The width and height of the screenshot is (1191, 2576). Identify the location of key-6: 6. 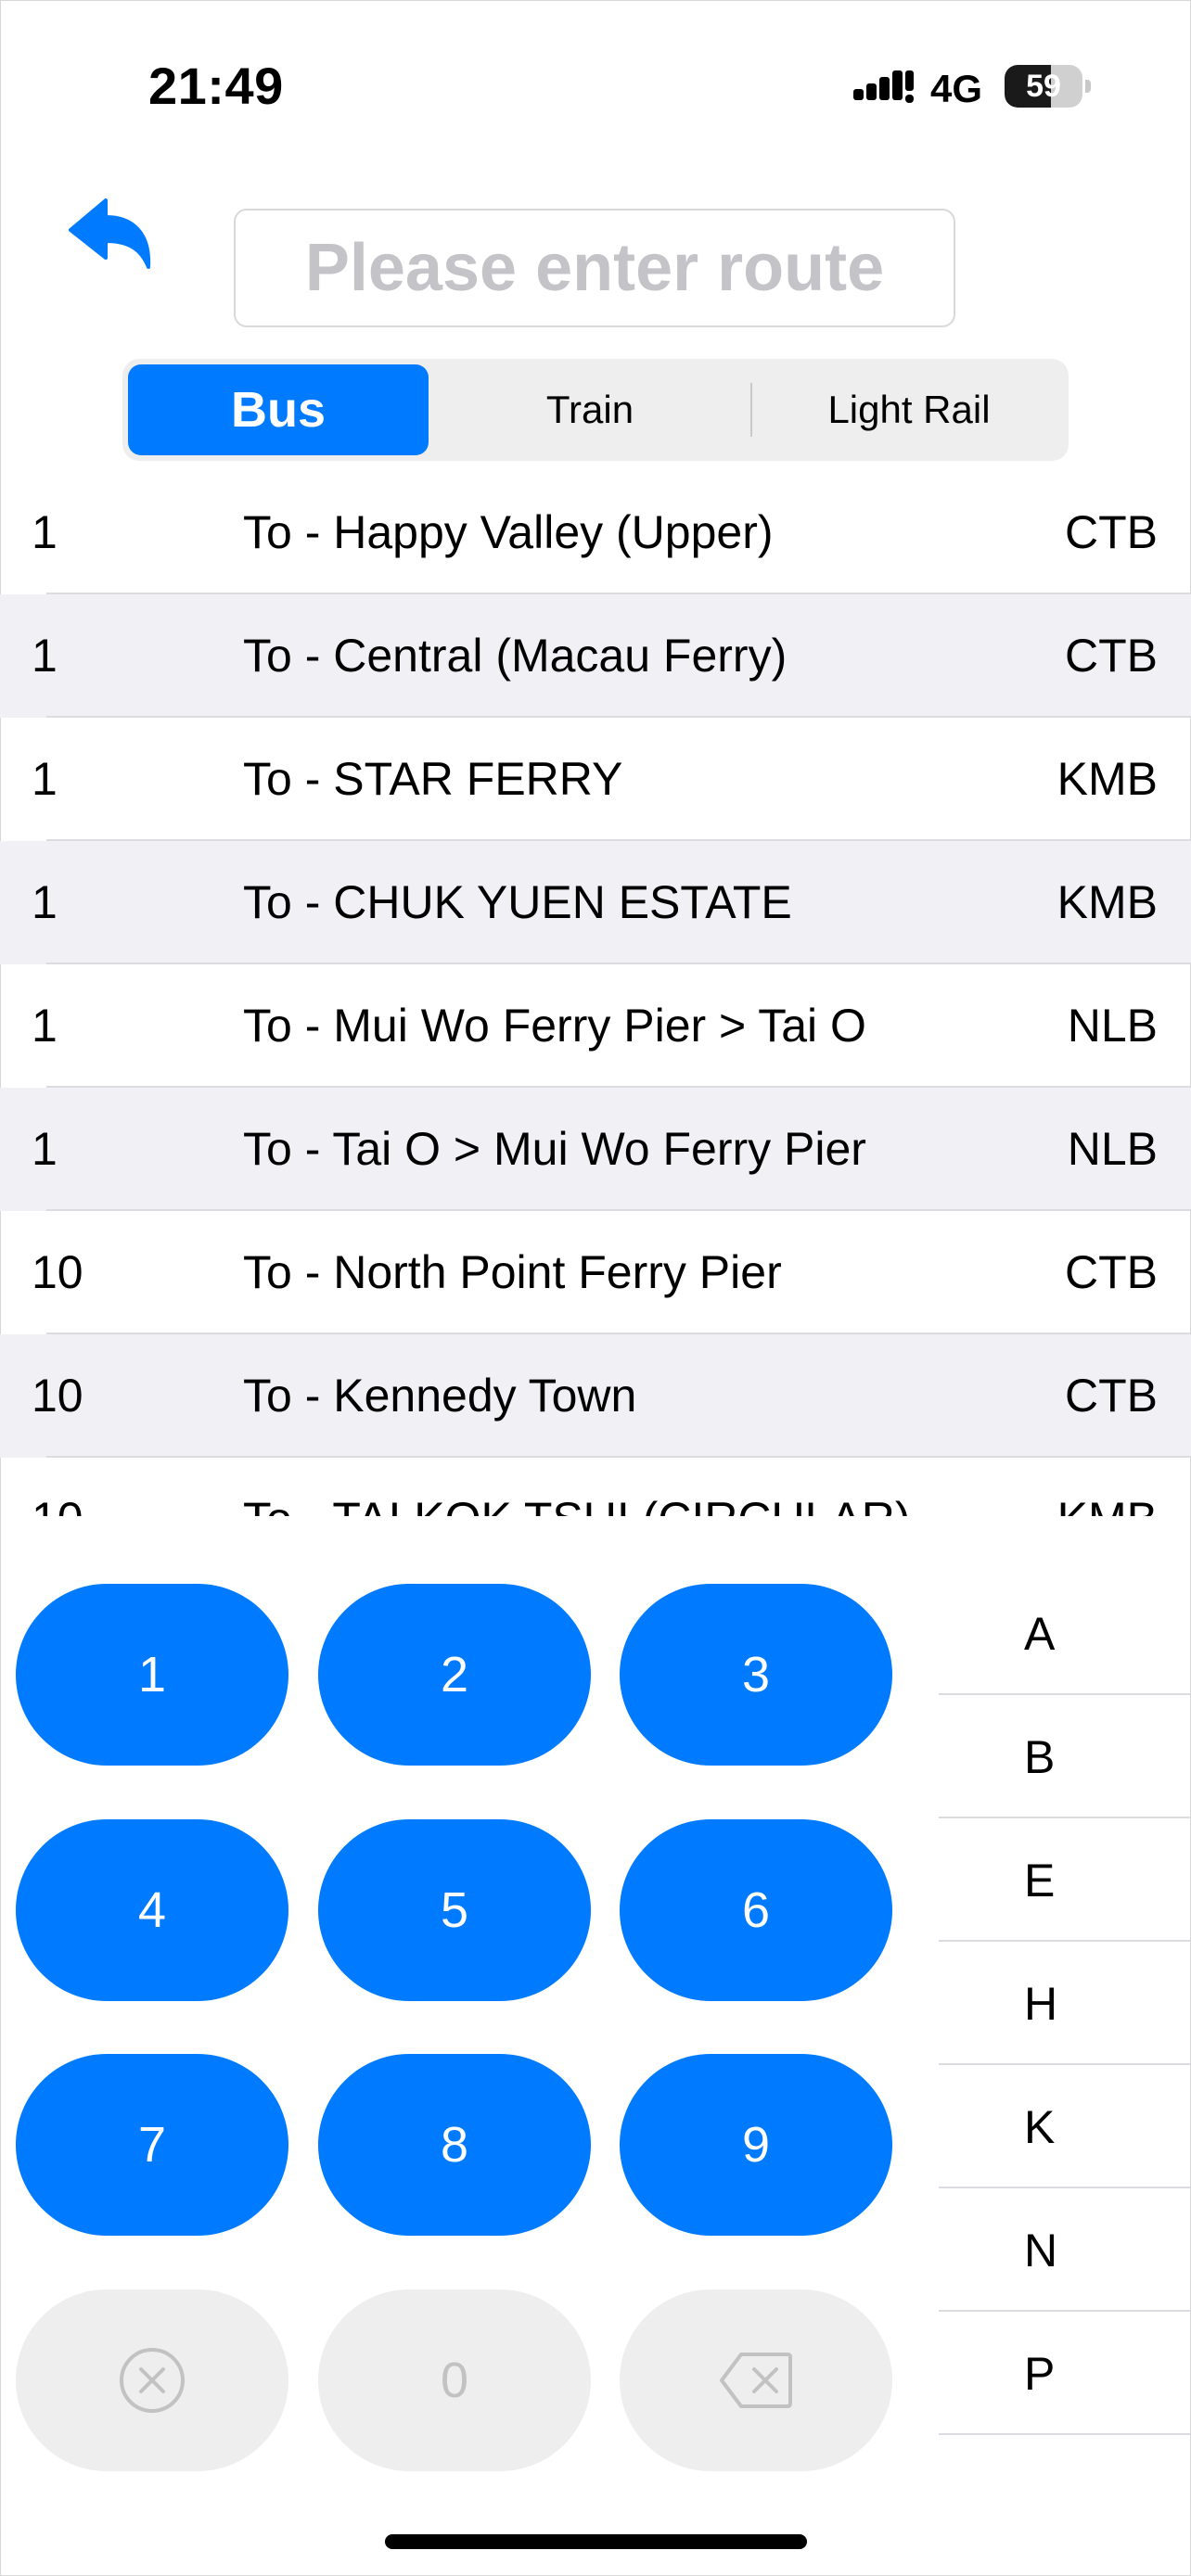
(756, 1910).